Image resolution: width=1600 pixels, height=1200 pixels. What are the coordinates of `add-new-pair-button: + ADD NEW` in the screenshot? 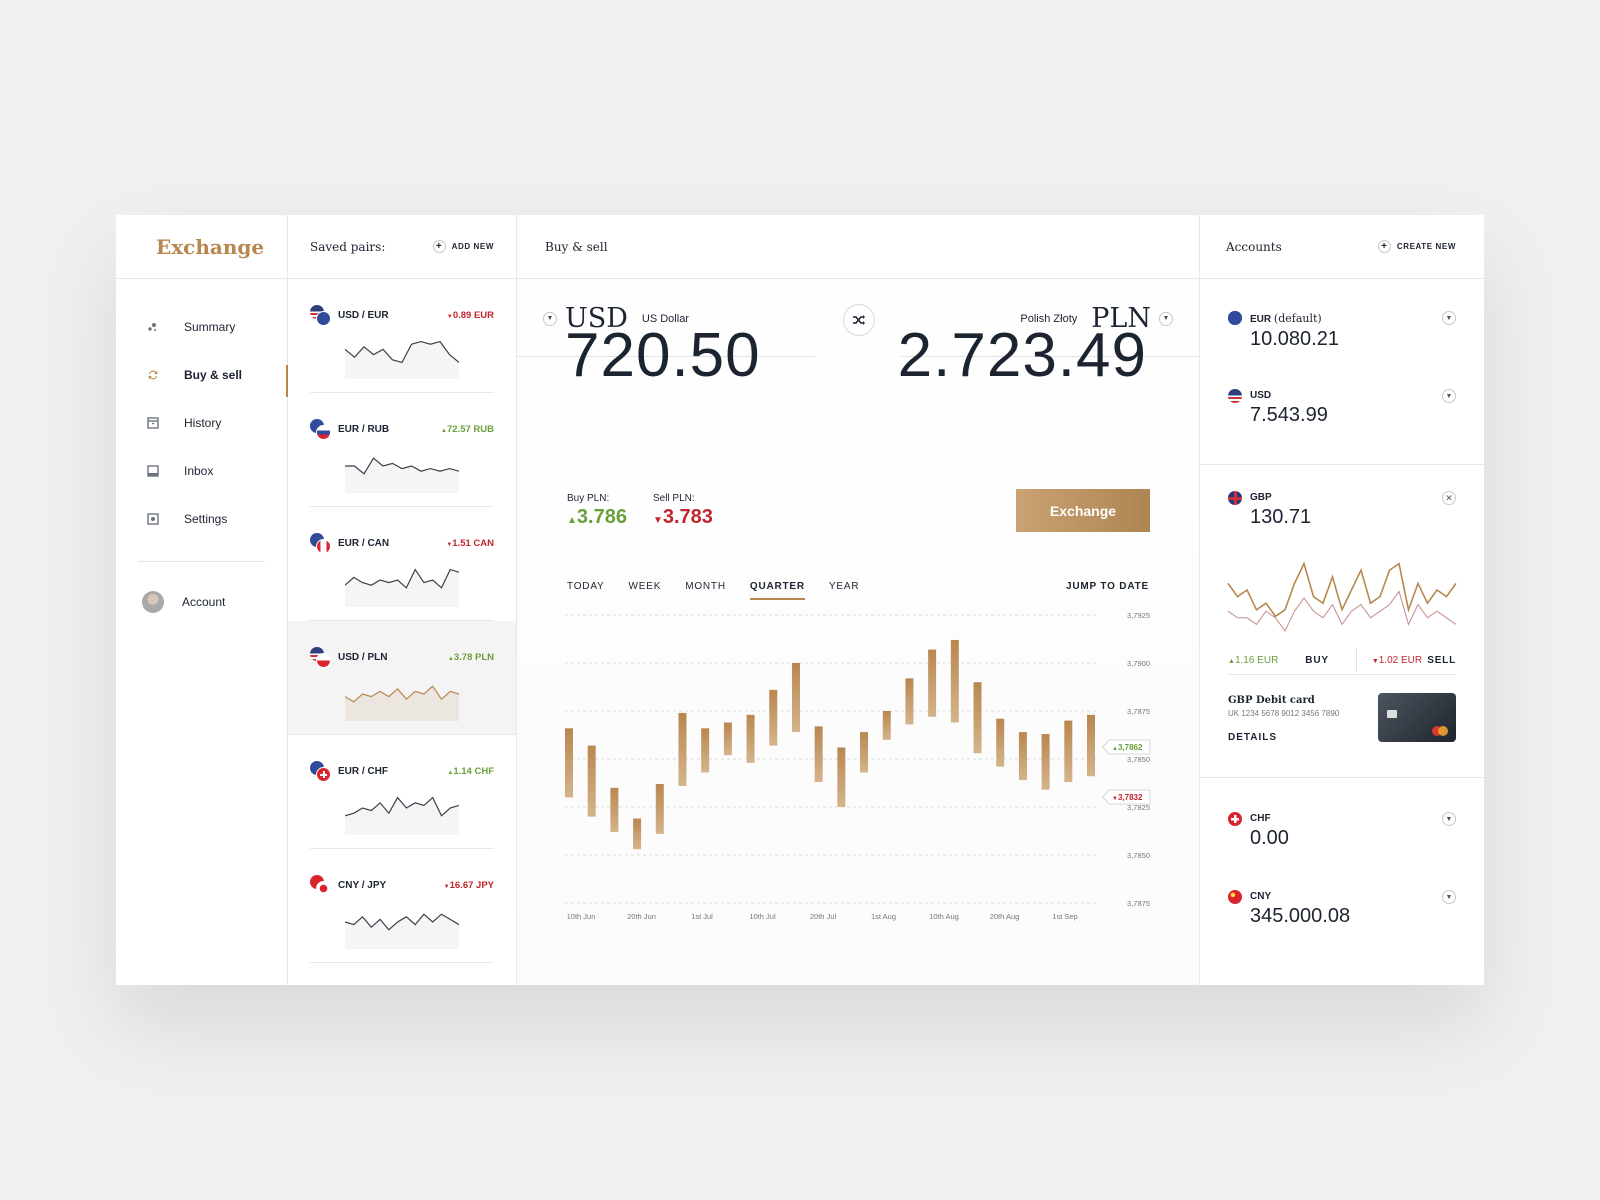 It's located at (463, 246).